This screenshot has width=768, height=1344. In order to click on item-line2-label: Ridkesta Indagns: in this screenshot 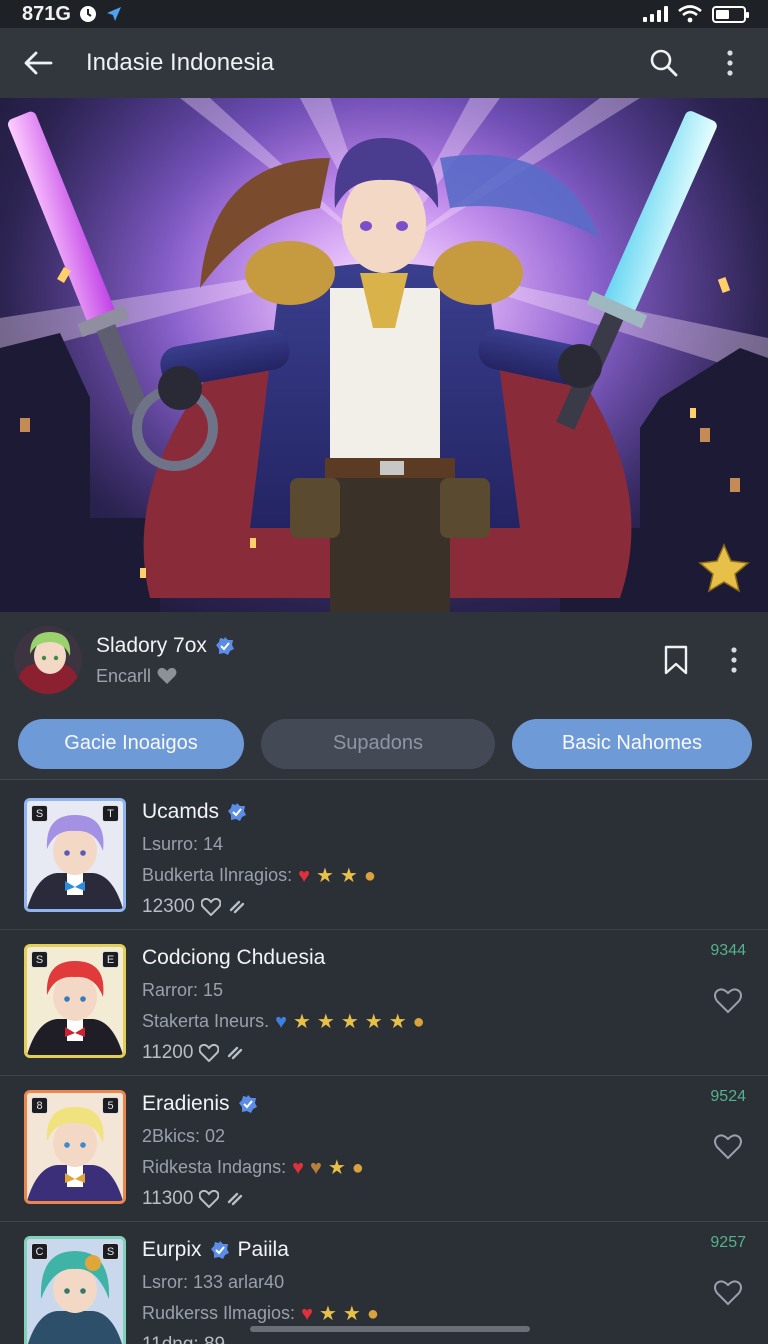, I will do `click(214, 1167)`.